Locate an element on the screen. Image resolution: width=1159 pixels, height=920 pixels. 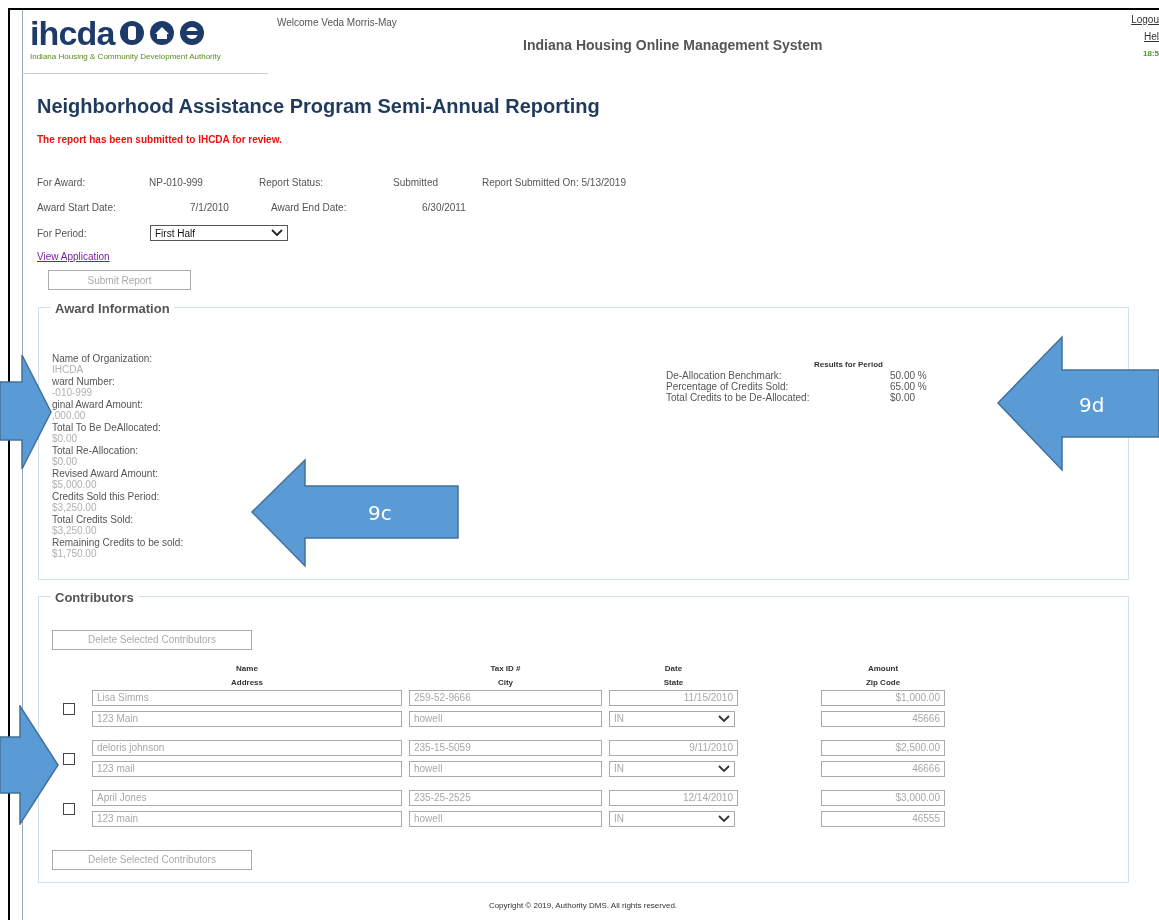
session-time: 18:5 is located at coordinates (1151, 54).